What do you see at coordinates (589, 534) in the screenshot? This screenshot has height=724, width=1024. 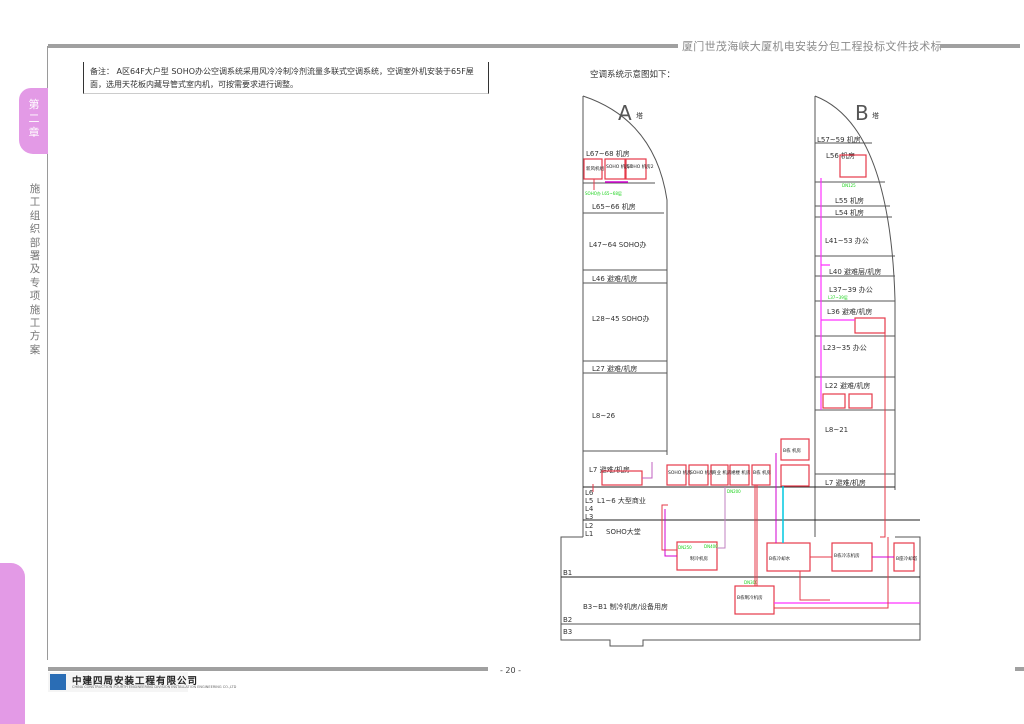 I see `floor-label: L1` at bounding box center [589, 534].